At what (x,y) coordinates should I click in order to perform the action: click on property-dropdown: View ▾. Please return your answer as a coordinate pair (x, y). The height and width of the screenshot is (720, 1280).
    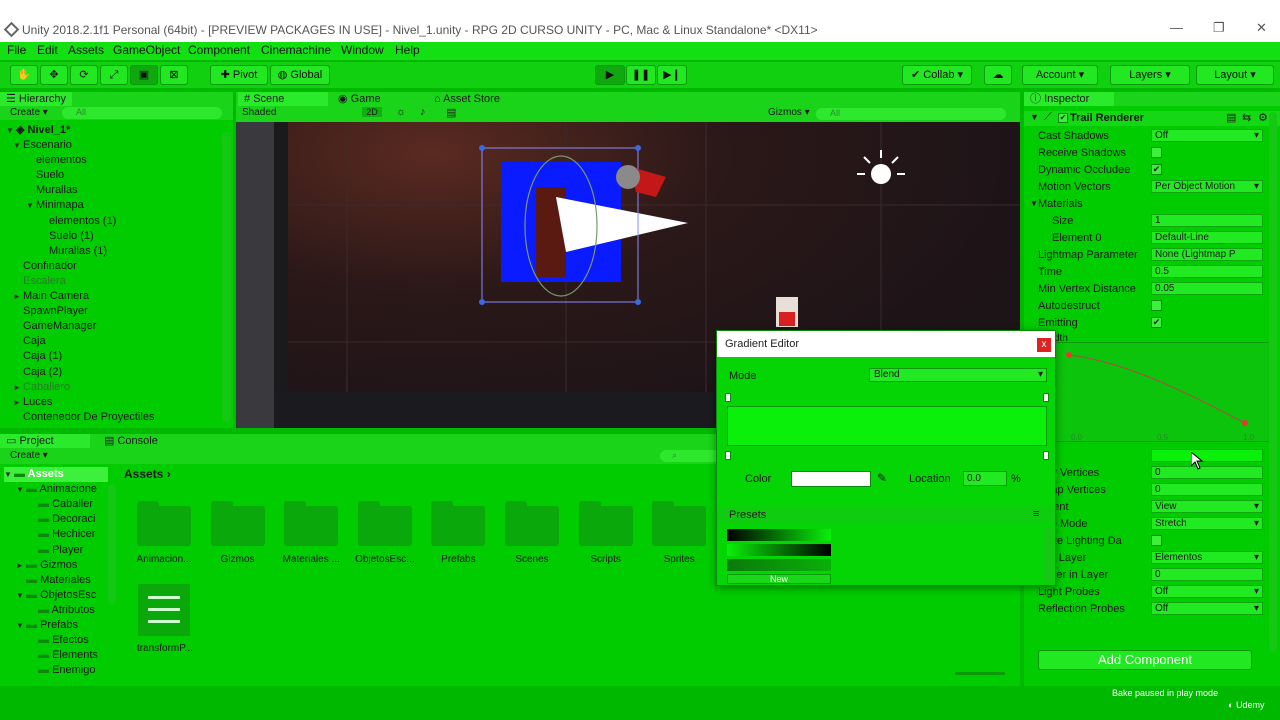
    Looking at the image, I should click on (1207, 506).